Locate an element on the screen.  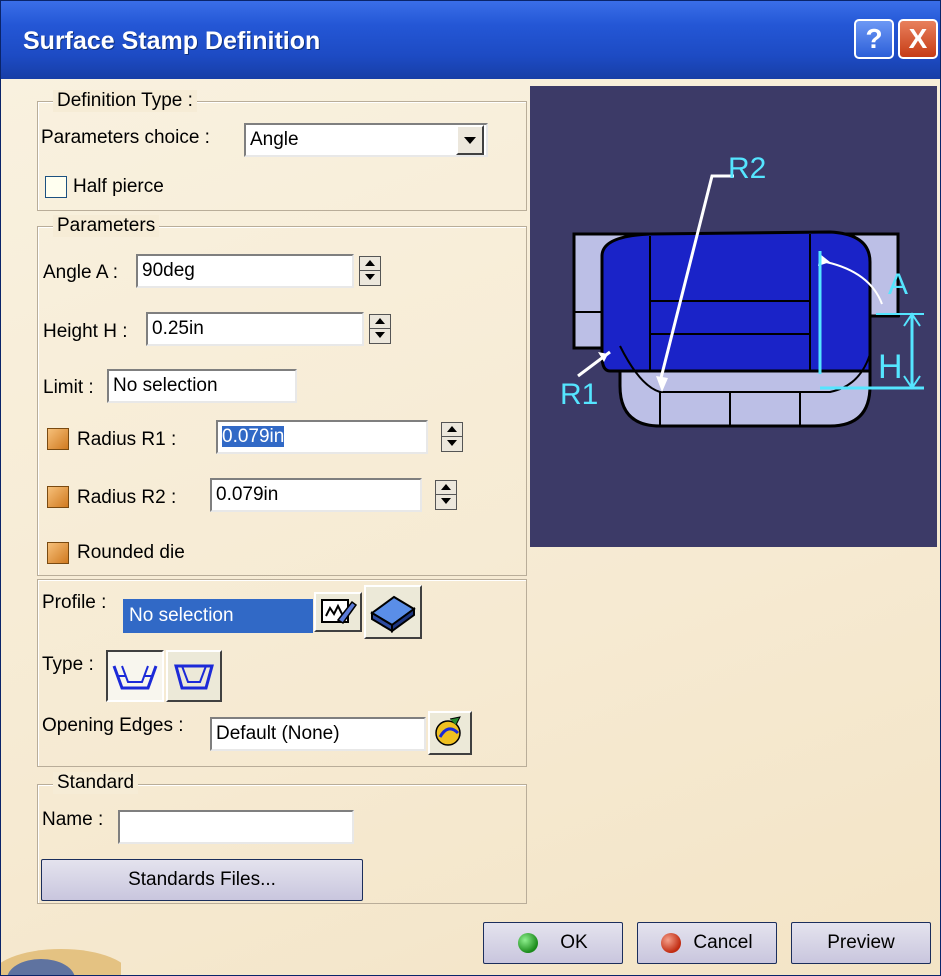
height-spinner is located at coordinates (380, 329).